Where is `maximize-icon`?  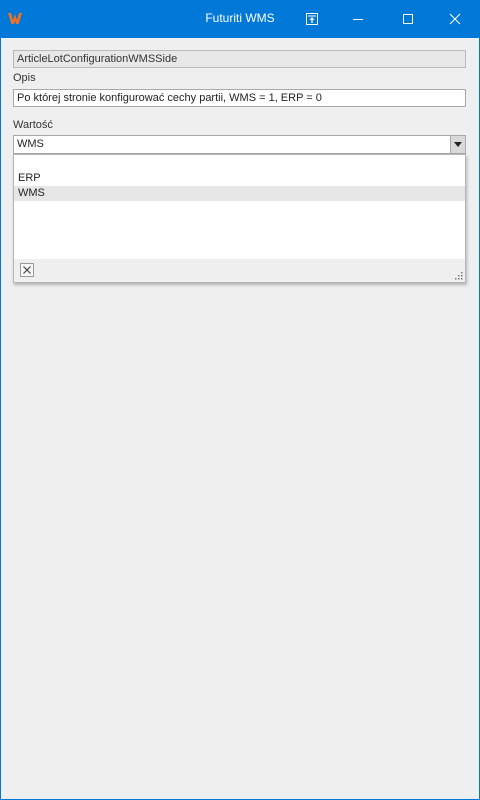
maximize-icon is located at coordinates (408, 19).